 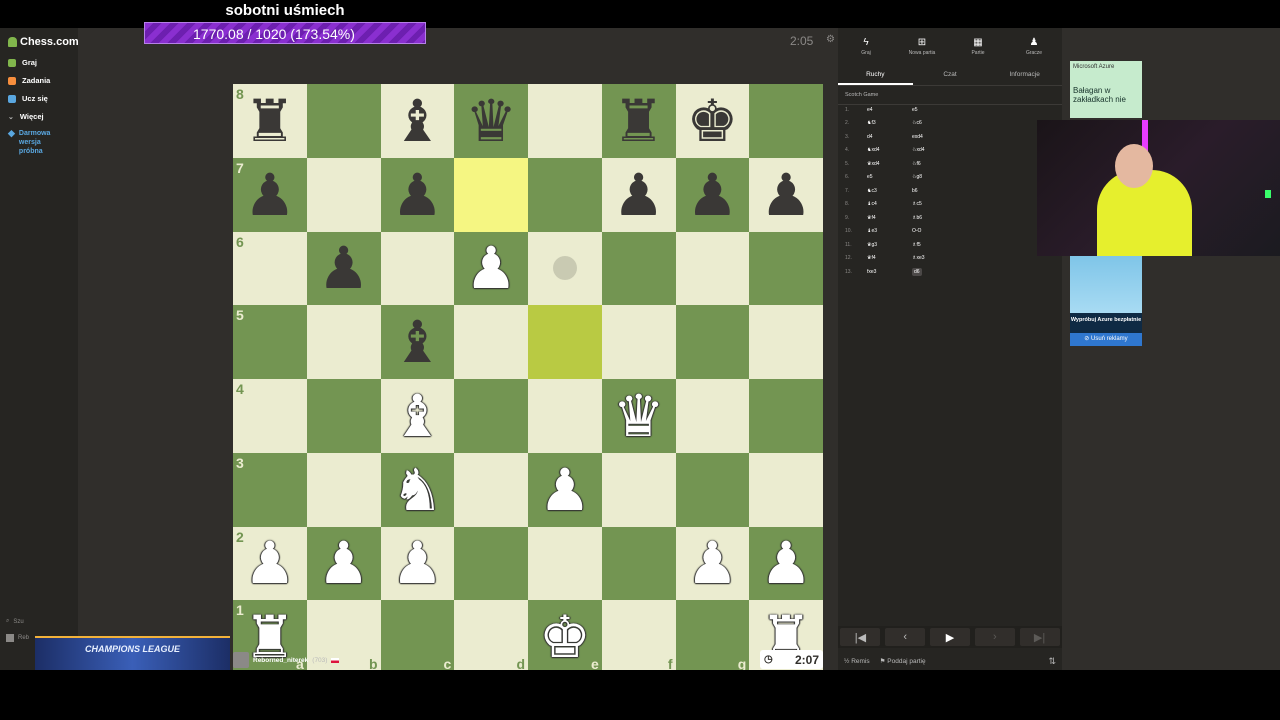 I want to click on white-queen-icon: ♛, so click(x=639, y=416).